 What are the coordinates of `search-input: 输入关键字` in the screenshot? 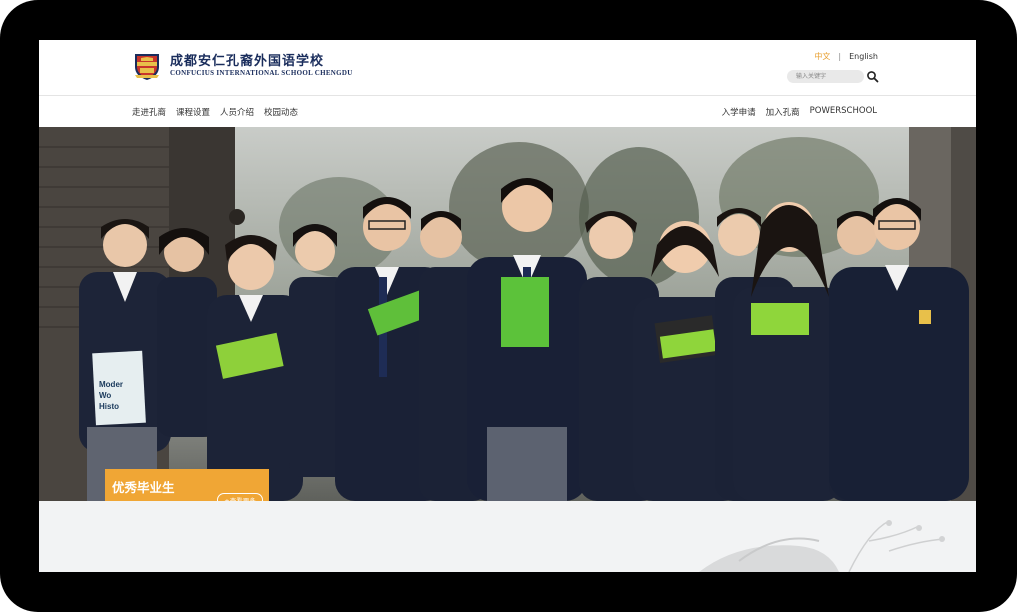 It's located at (825, 76).